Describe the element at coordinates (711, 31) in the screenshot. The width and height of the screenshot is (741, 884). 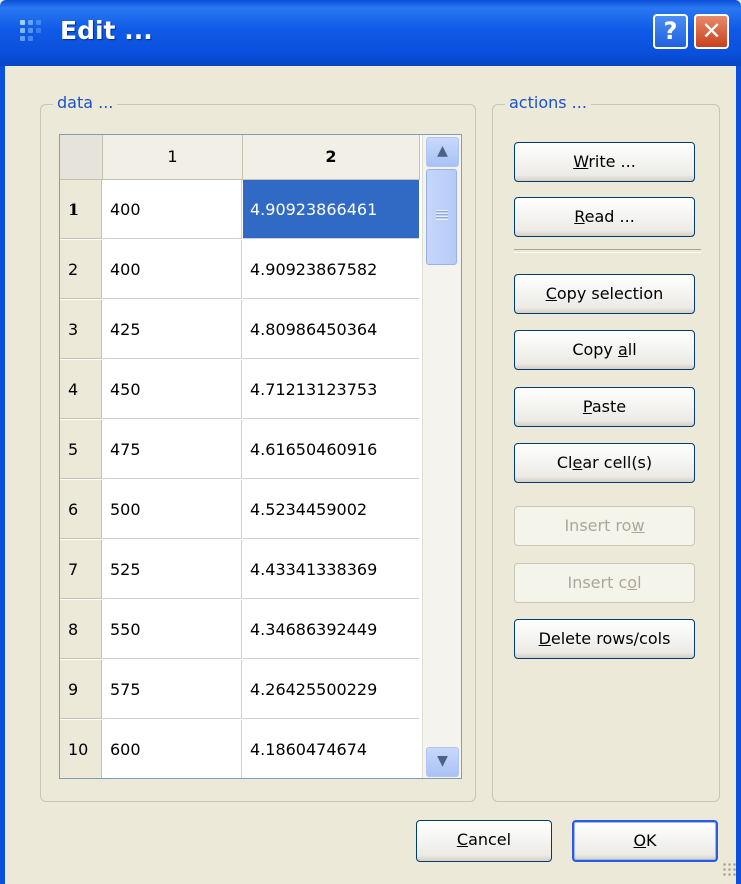
I see `close-button: ✕` at that location.